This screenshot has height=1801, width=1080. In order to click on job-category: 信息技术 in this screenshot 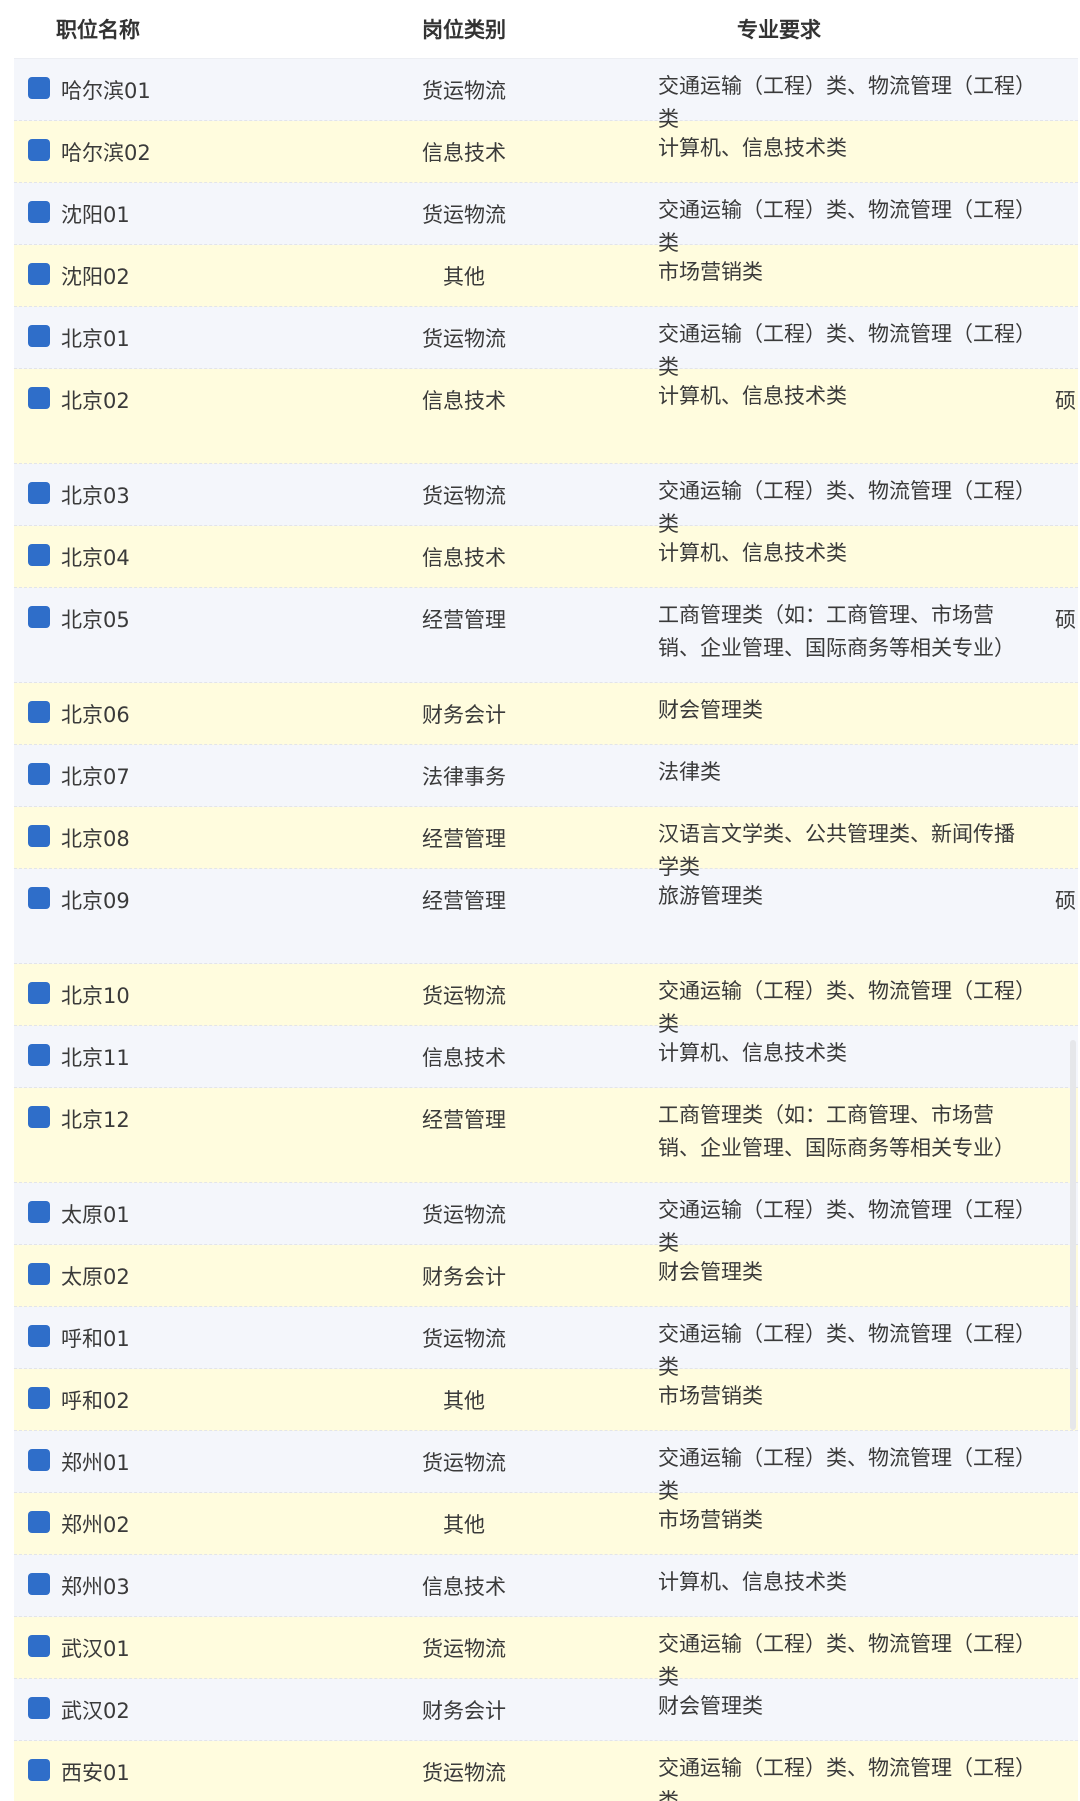, I will do `click(464, 401)`.